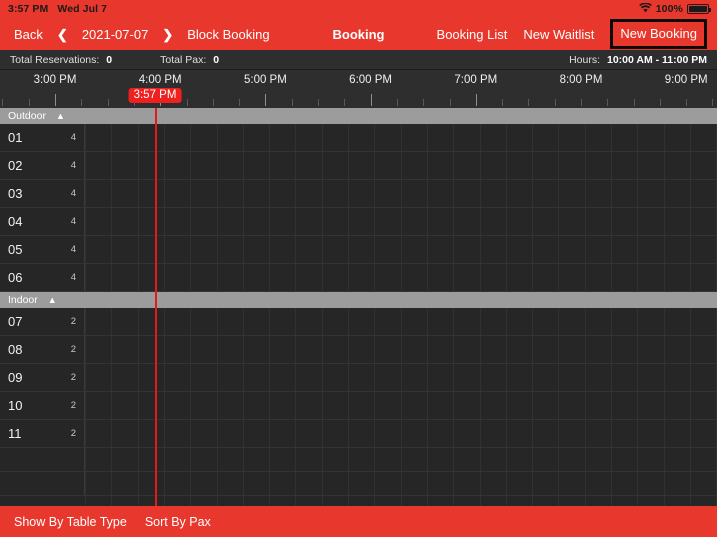 This screenshot has width=717, height=537. What do you see at coordinates (23, 300) in the screenshot?
I see `section-name: Indoor` at bounding box center [23, 300].